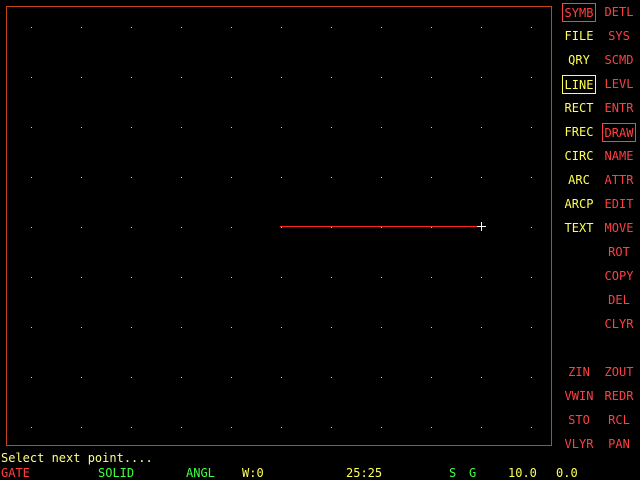 This screenshot has height=480, width=640. Describe the element at coordinates (619, 84) in the screenshot. I see `menu-item-levl: LEVL` at that location.